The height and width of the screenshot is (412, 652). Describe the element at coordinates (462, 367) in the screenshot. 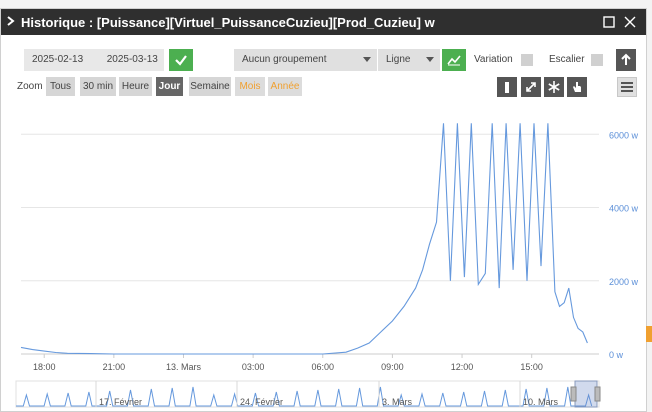

I see `x-tick-label: 12:00` at that location.